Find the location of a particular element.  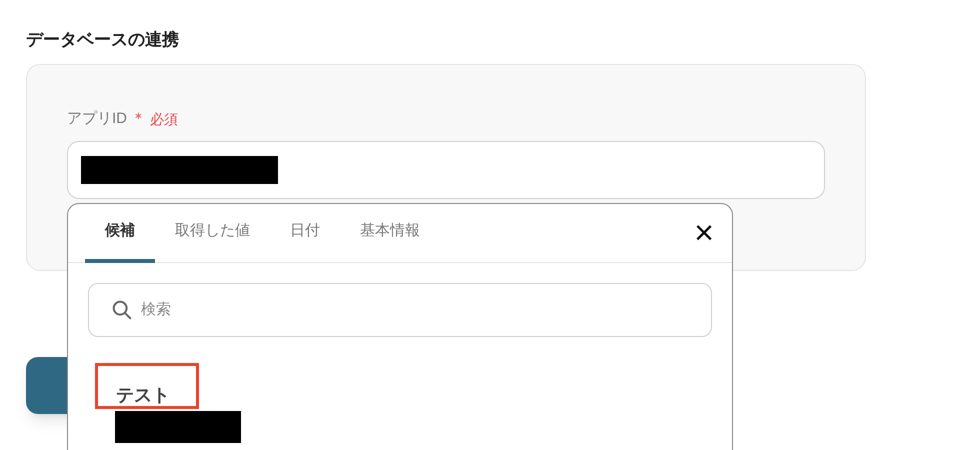

app-id-field is located at coordinates (446, 170).